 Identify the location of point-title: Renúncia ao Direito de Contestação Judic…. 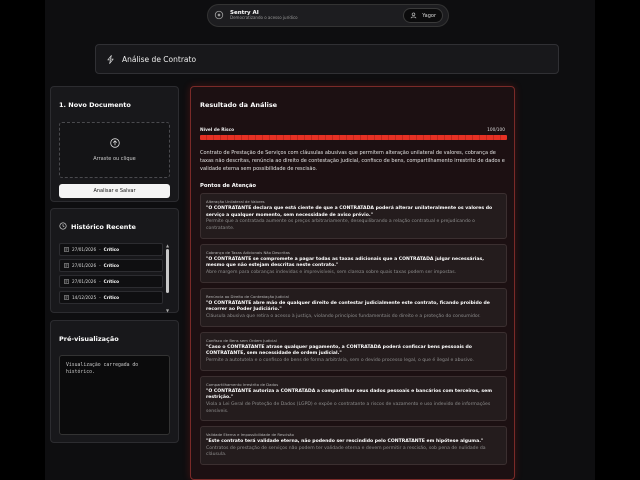
(247, 296).